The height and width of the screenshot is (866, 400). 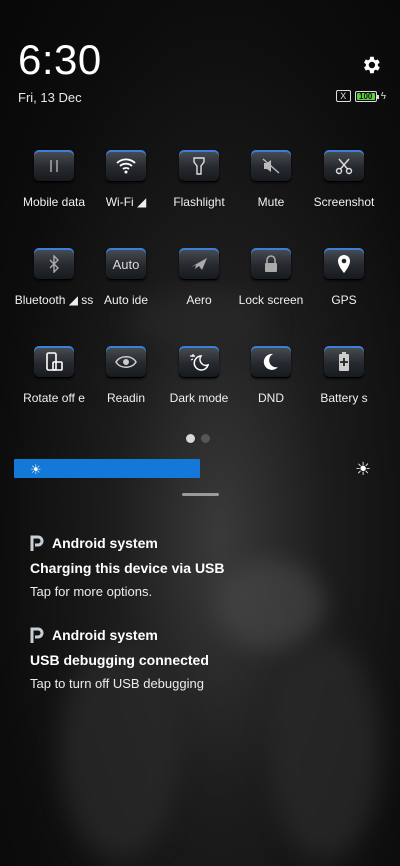 What do you see at coordinates (126, 166) in the screenshot?
I see `wifi-icon` at bounding box center [126, 166].